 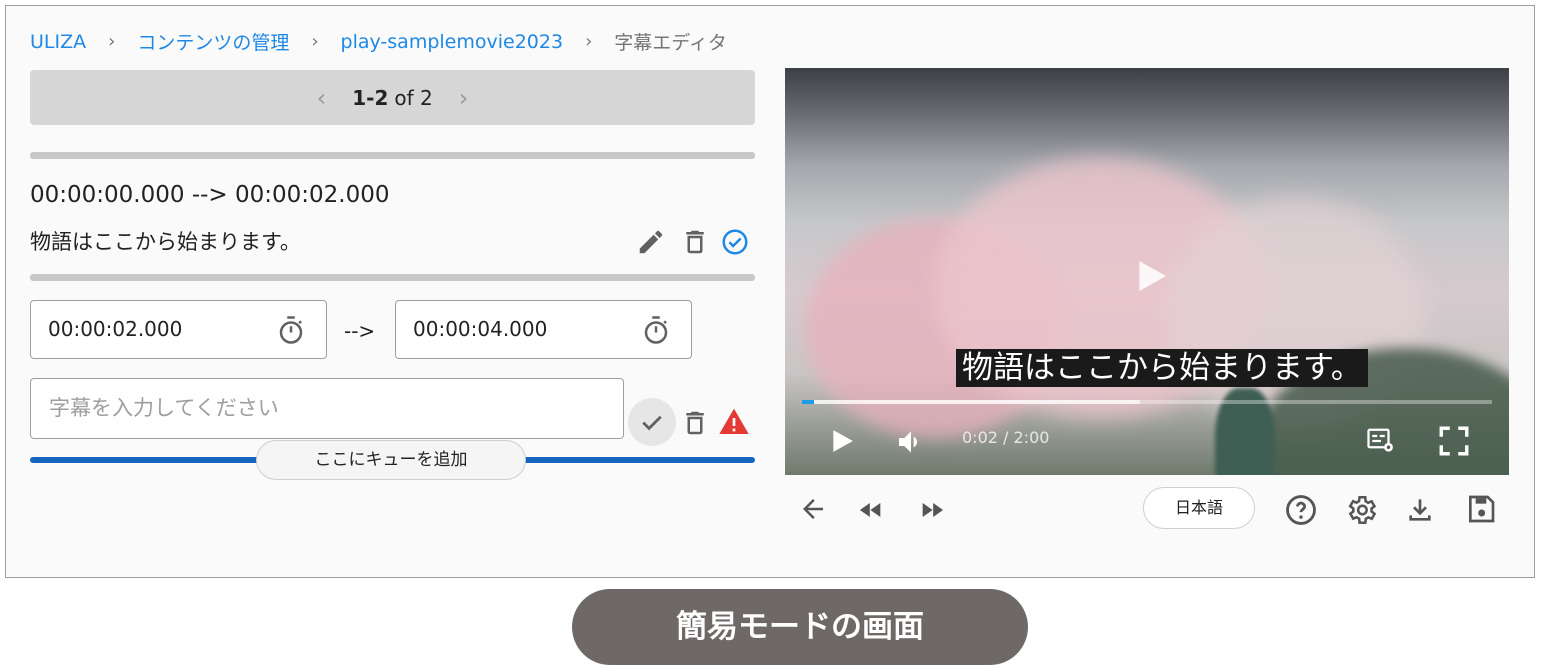 I want to click on check-icon, so click(x=652, y=423).